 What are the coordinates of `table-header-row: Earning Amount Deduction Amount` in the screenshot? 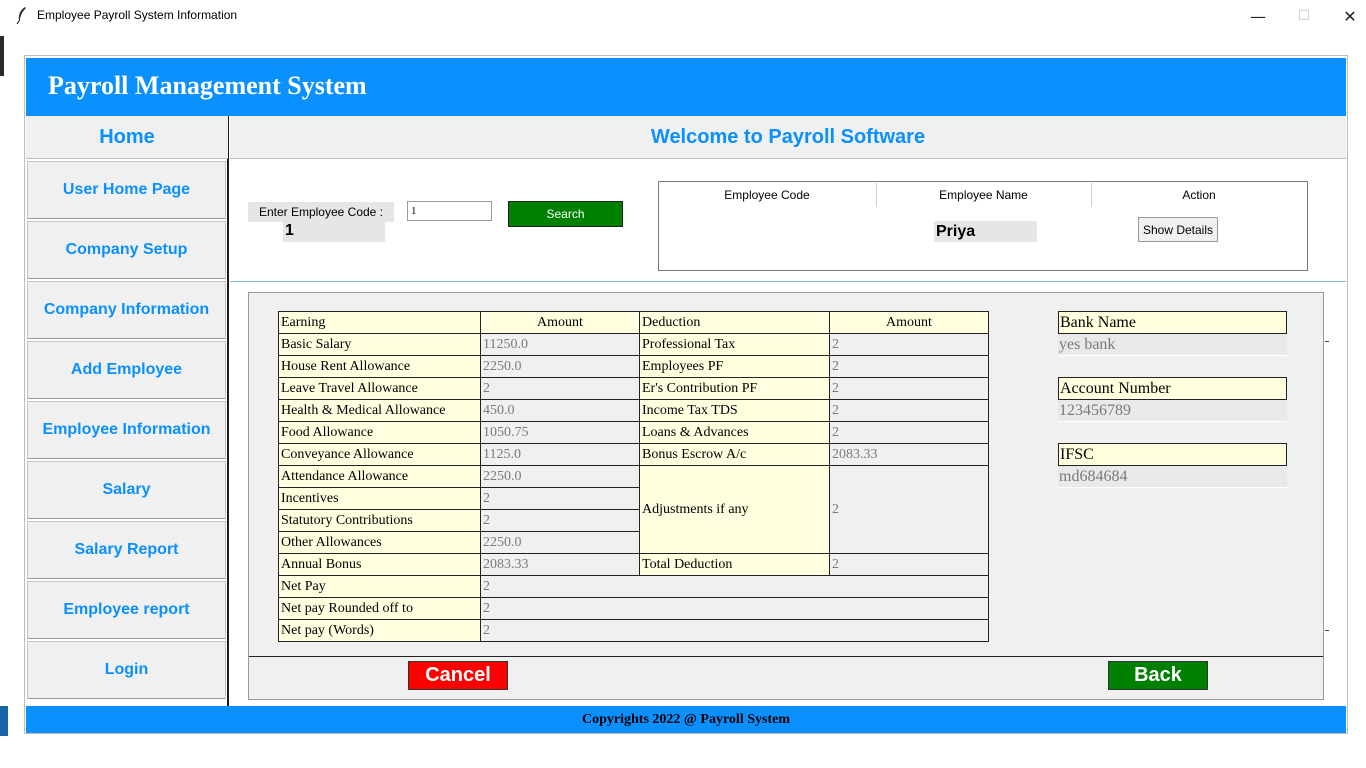 It's located at (633, 322).